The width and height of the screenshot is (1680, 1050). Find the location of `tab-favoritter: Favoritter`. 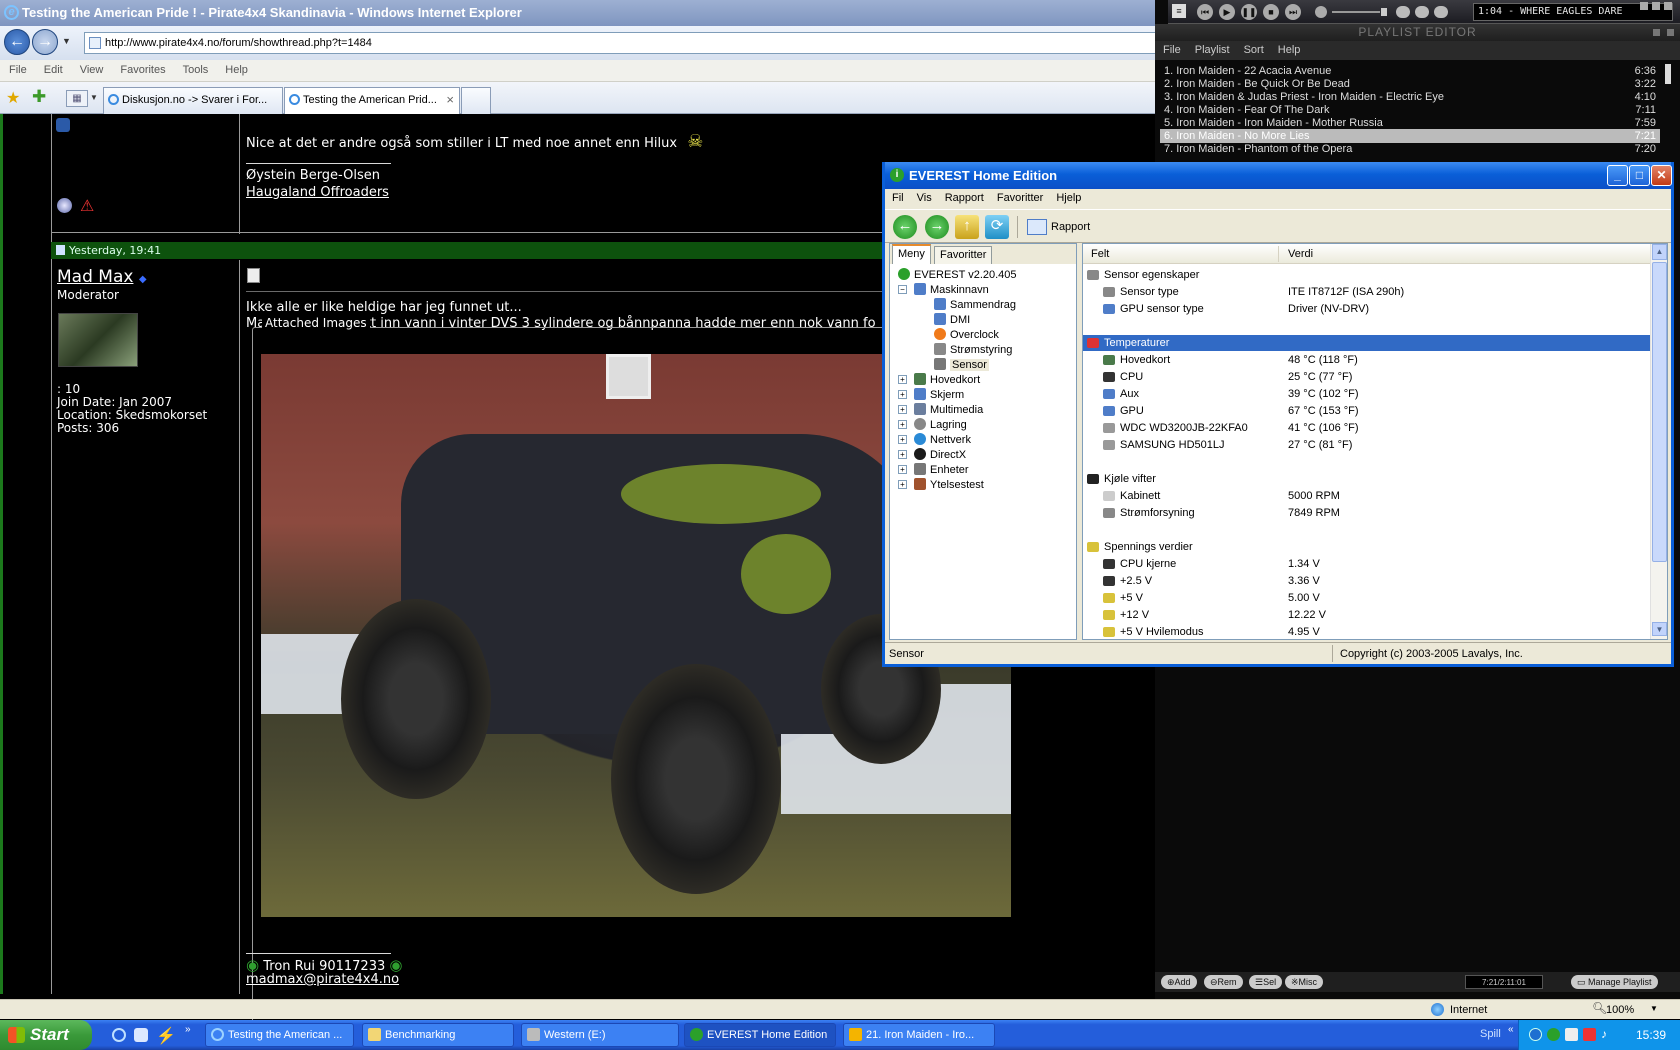

tab-favoritter: Favoritter is located at coordinates (963, 255).